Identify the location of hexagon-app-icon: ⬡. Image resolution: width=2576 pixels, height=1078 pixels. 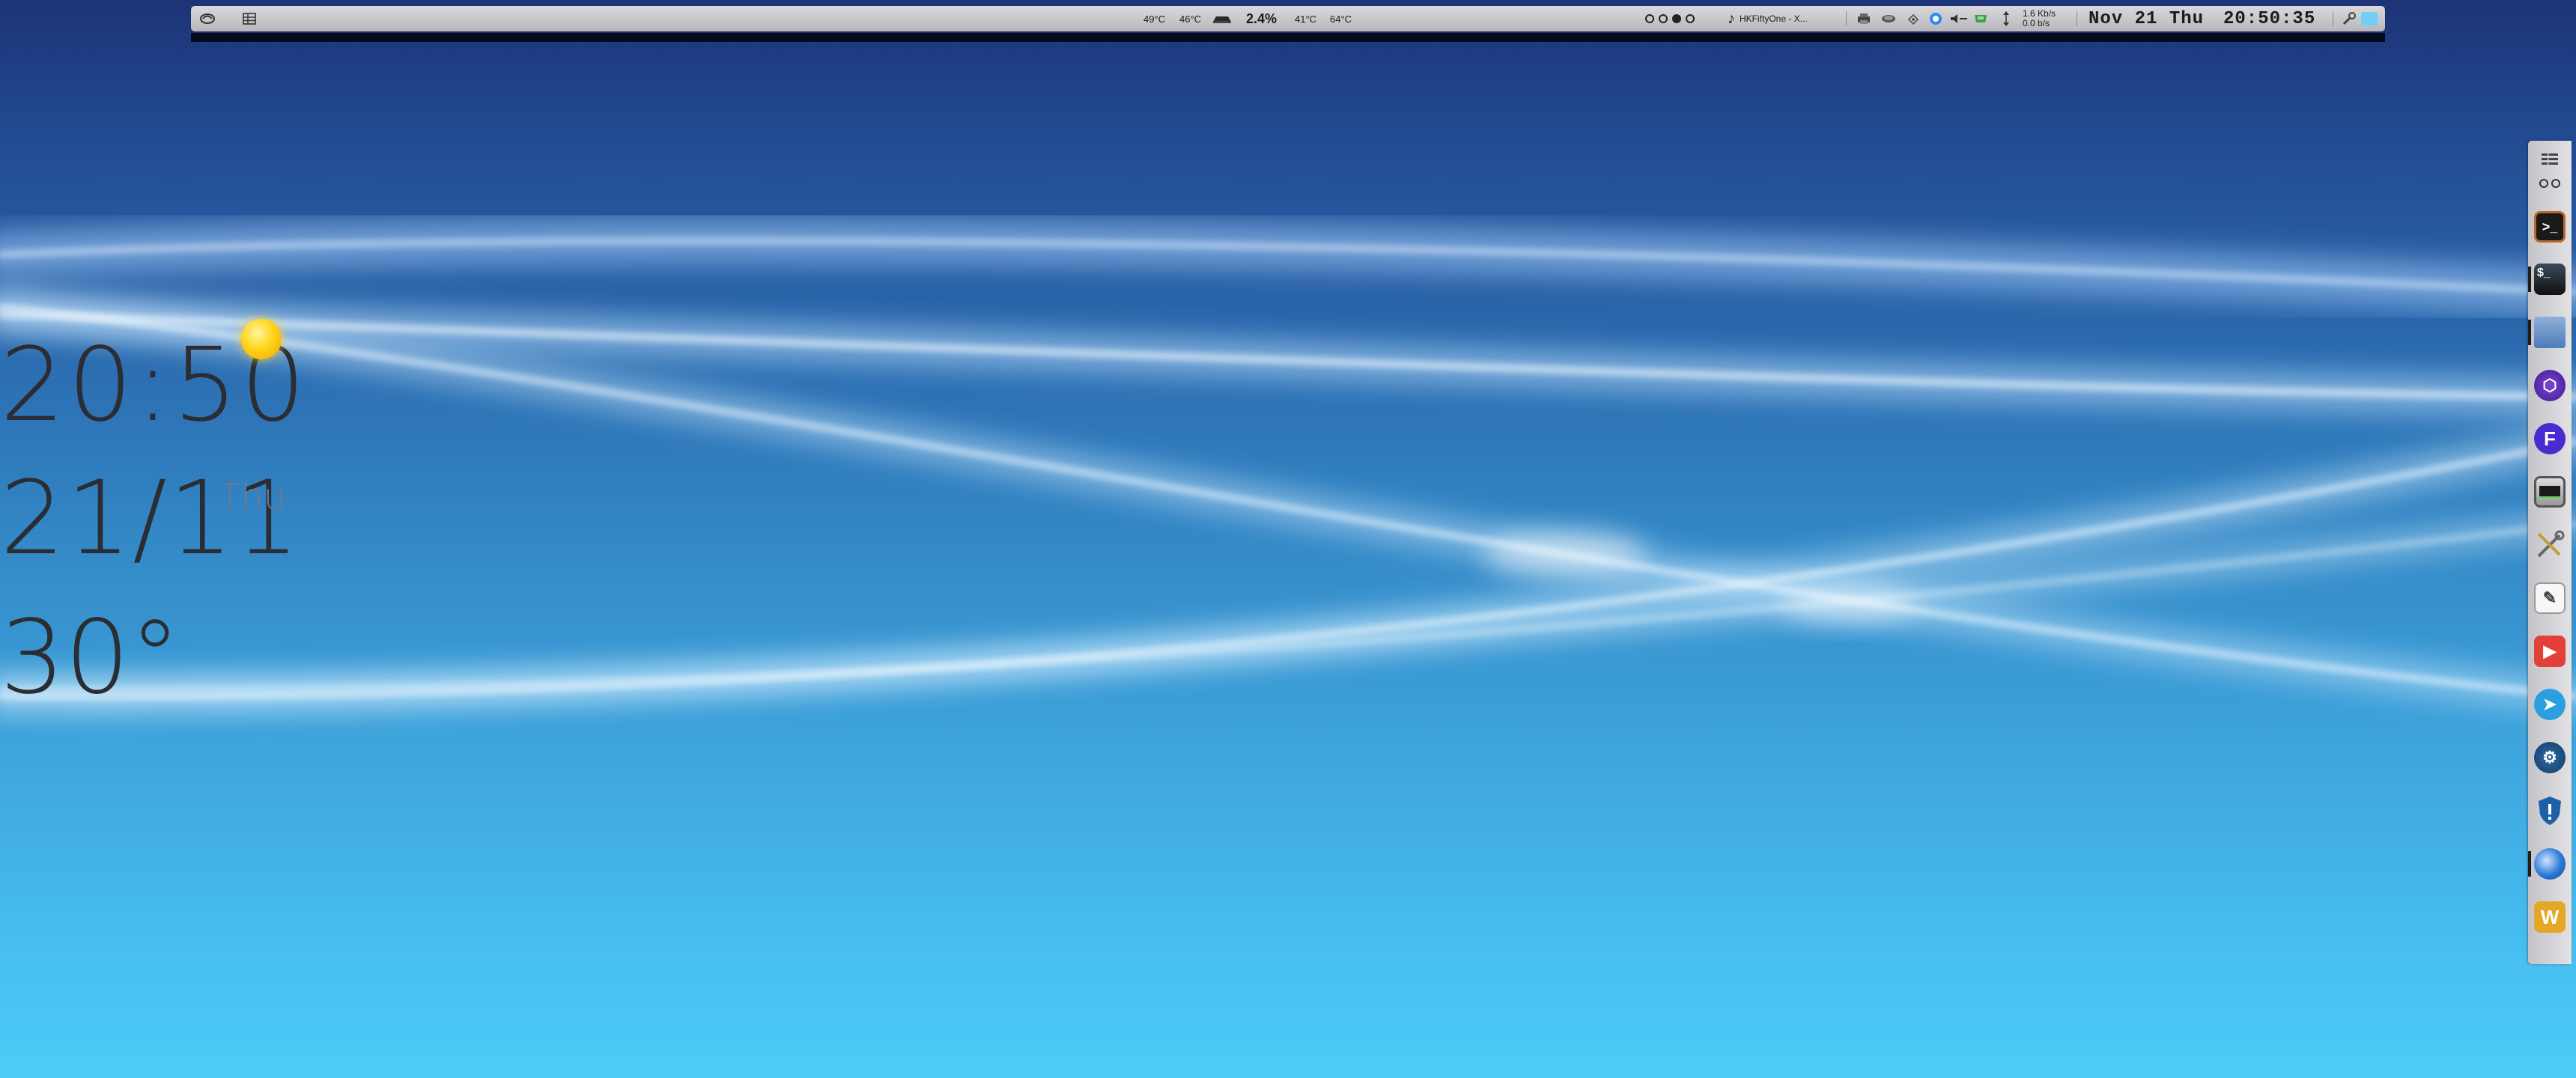
(2550, 385).